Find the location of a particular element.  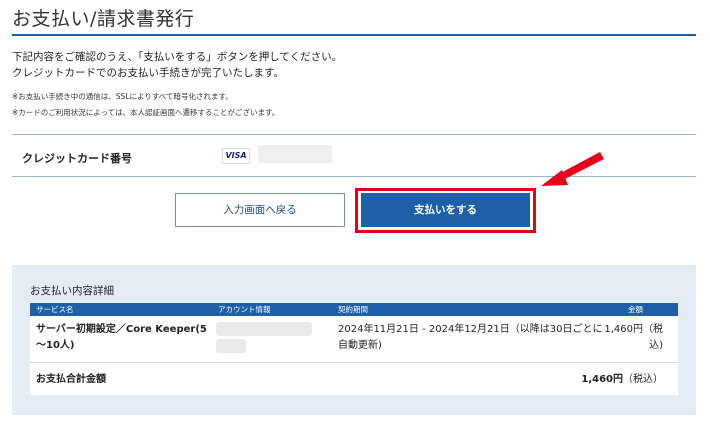

header-amount: 金額 is located at coordinates (635, 309).